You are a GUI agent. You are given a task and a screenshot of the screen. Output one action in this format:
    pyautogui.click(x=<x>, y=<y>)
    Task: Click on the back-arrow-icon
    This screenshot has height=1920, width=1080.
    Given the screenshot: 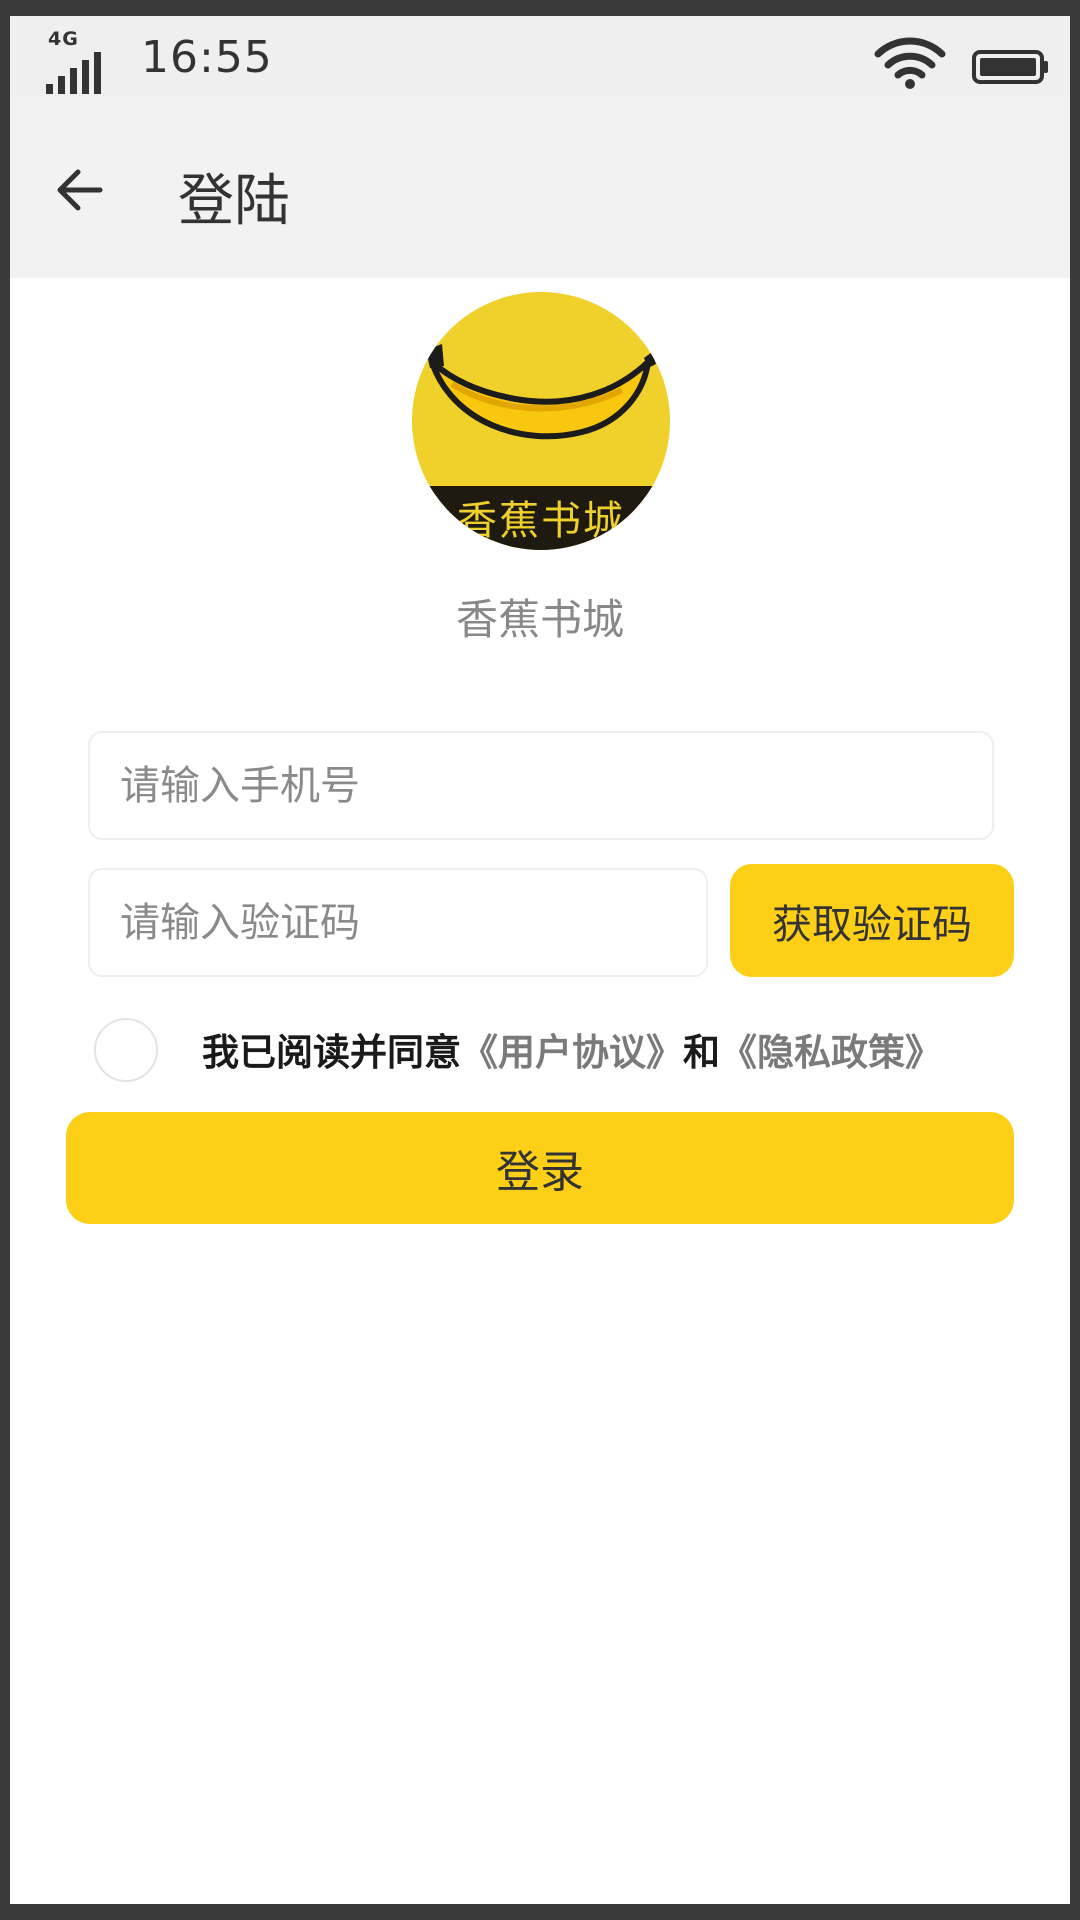 What is the action you would take?
    pyautogui.click(x=80, y=190)
    